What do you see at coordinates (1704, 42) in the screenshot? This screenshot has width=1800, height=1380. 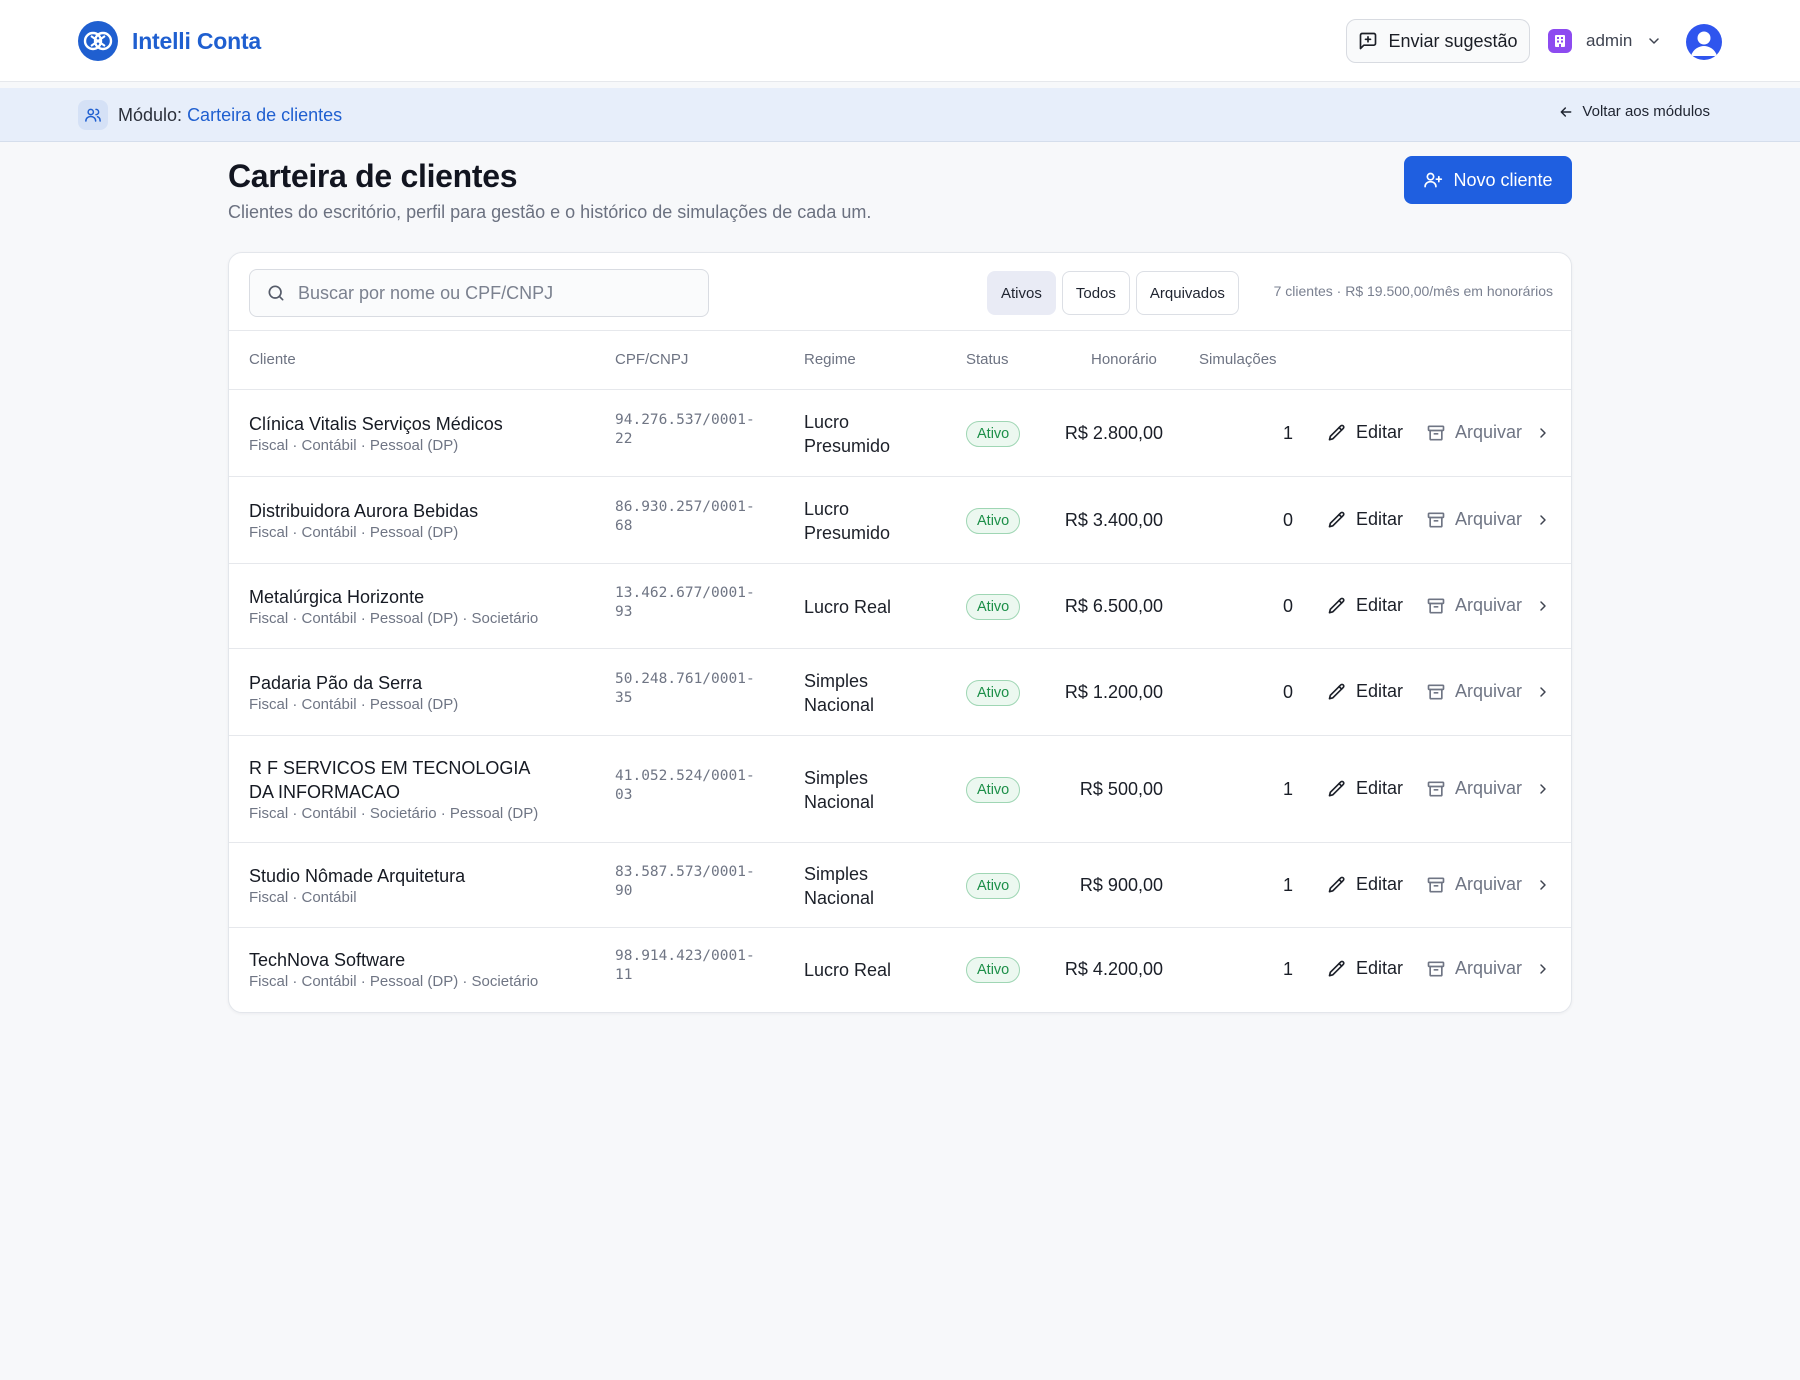 I see `user-avatar-icon` at bounding box center [1704, 42].